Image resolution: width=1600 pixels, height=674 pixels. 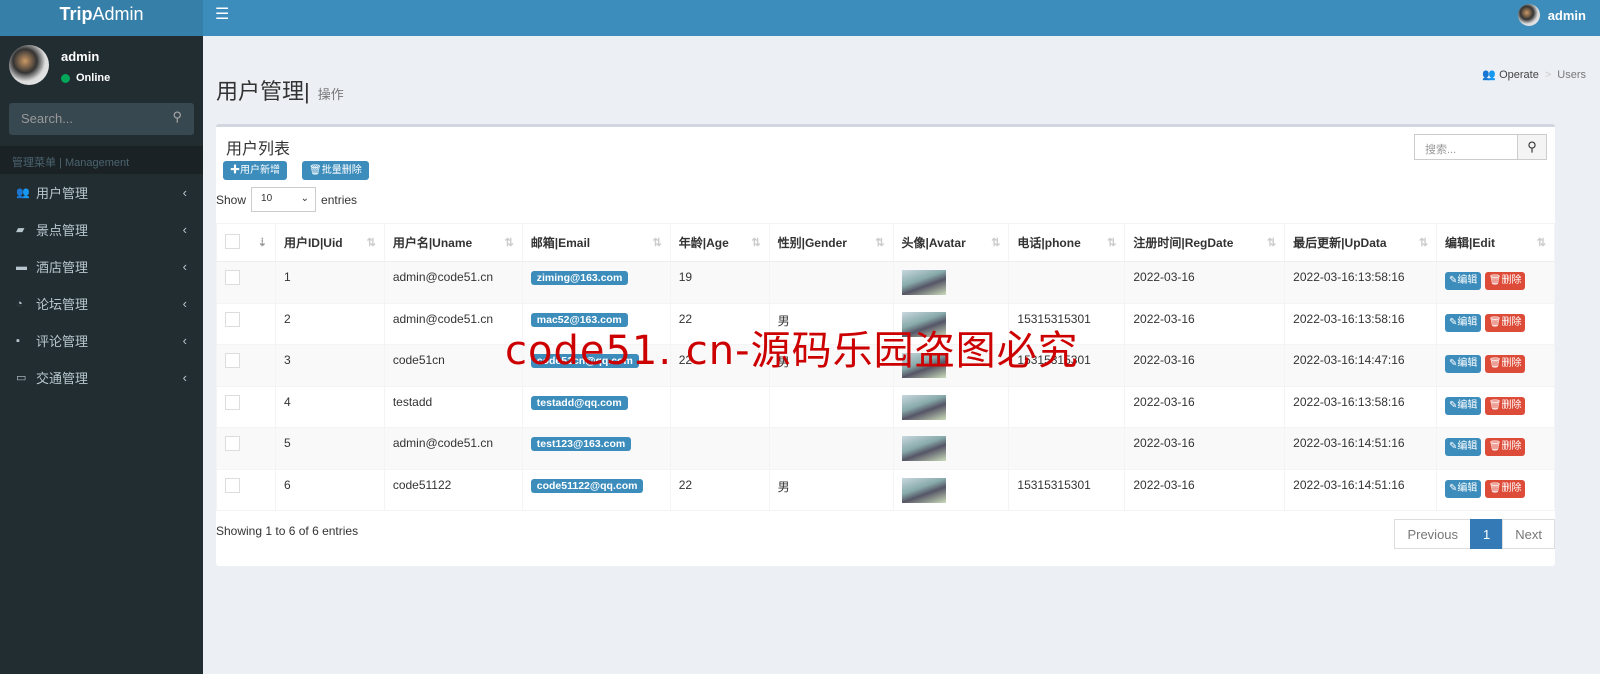 What do you see at coordinates (1067, 489) in the screenshot?
I see `phone-cell: 15315315301` at bounding box center [1067, 489].